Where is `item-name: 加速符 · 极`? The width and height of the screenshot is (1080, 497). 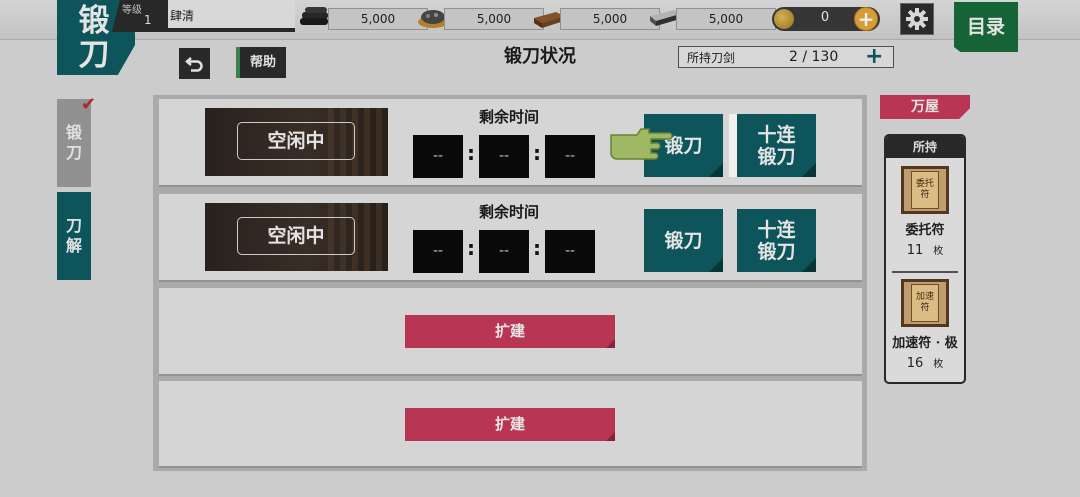
item-name: 加速符 · 极 is located at coordinates (925, 343).